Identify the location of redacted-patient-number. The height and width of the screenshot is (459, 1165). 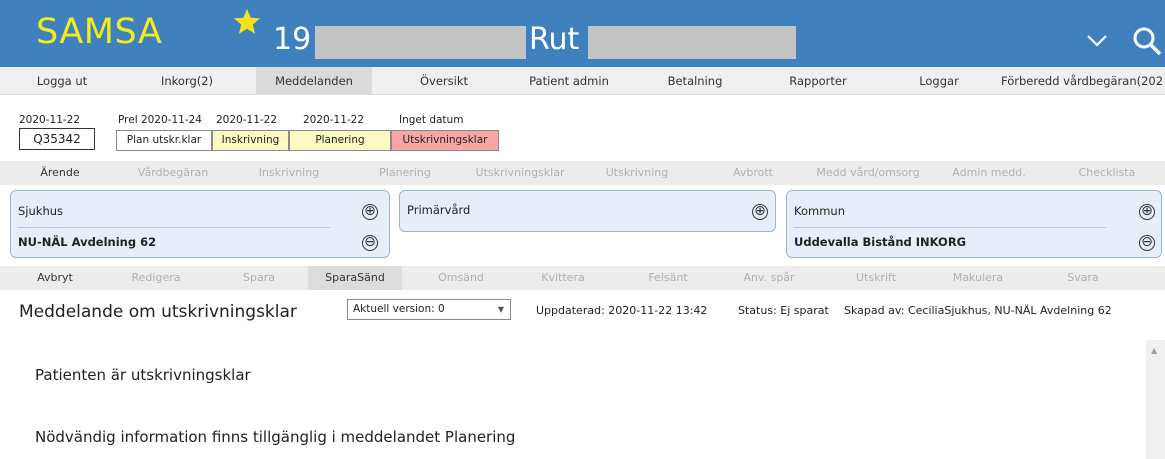
(420, 42).